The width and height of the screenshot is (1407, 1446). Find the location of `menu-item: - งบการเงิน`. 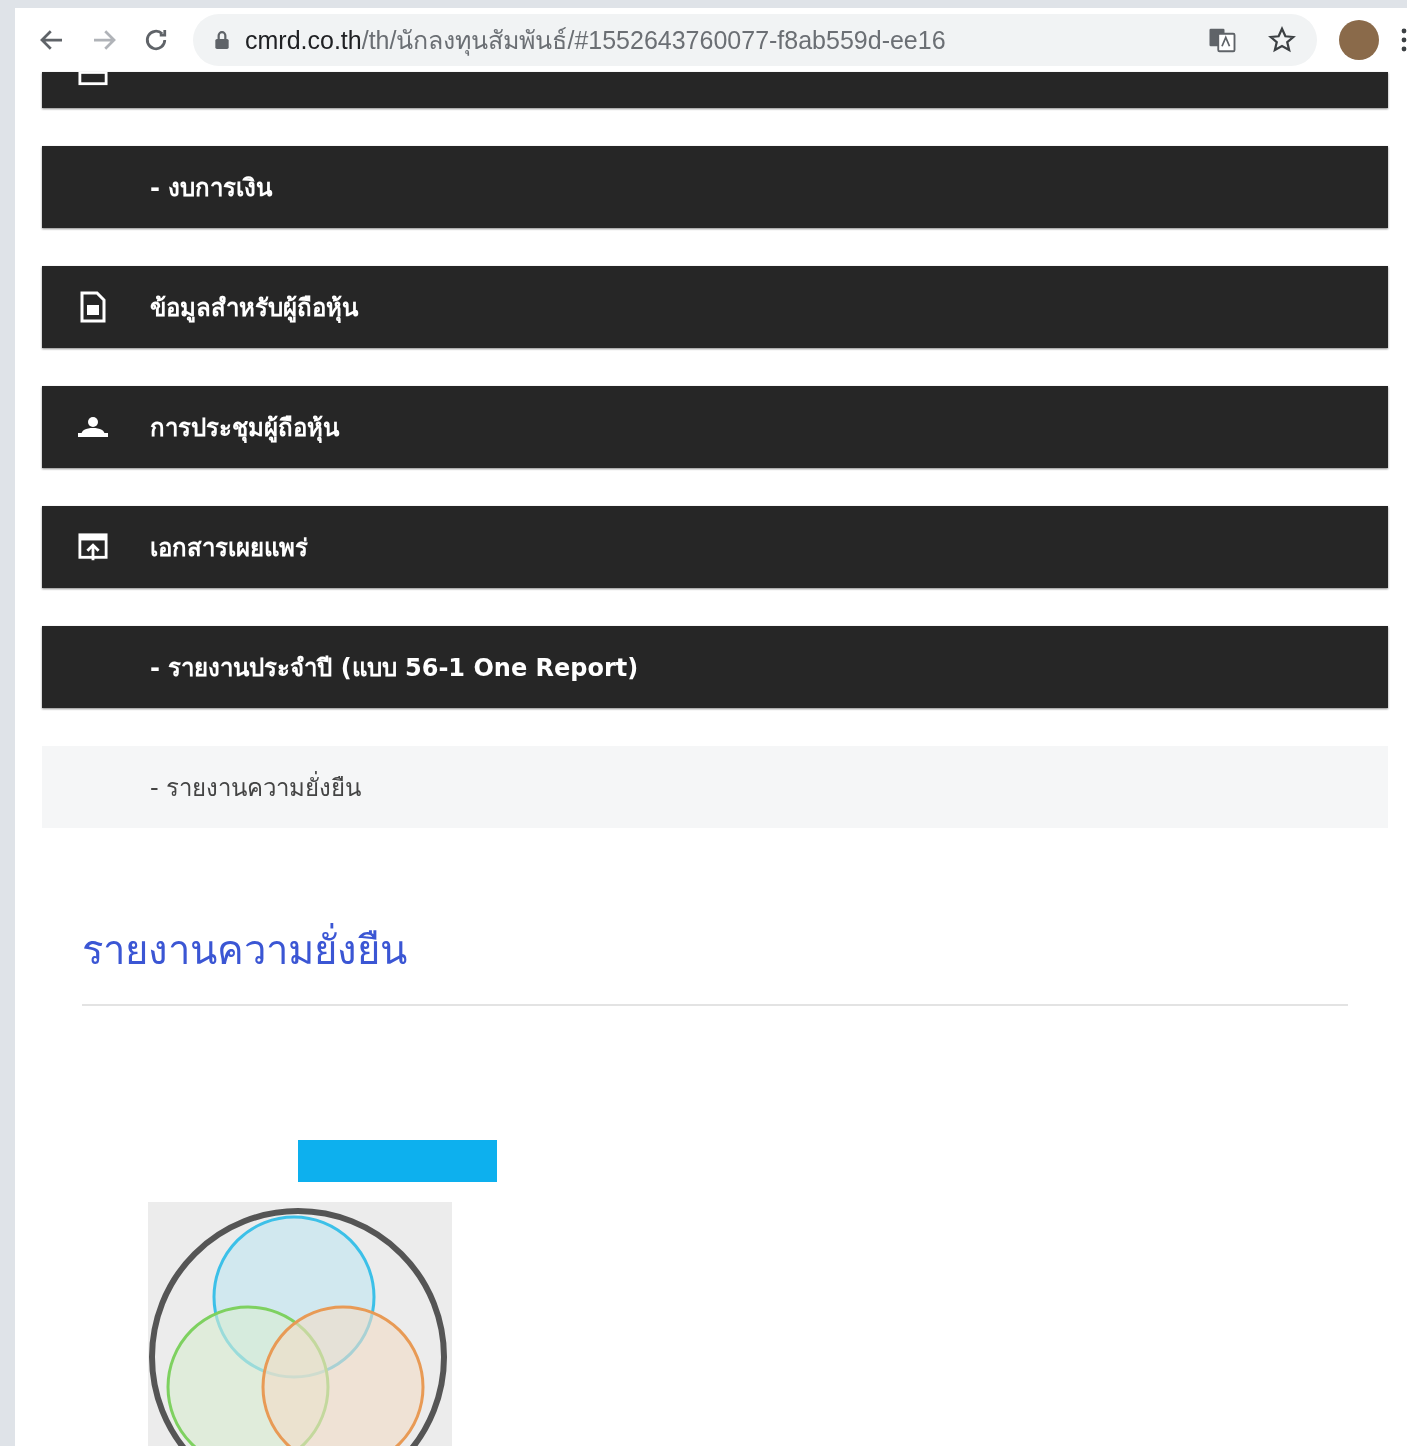

menu-item: - งบการเงิน is located at coordinates (715, 187).